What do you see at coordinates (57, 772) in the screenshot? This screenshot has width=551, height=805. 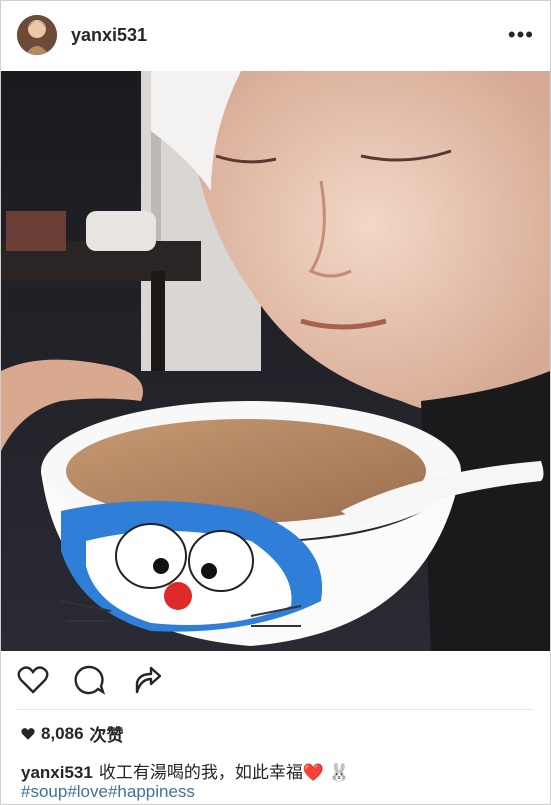 I see `caption-username: yanxi531` at bounding box center [57, 772].